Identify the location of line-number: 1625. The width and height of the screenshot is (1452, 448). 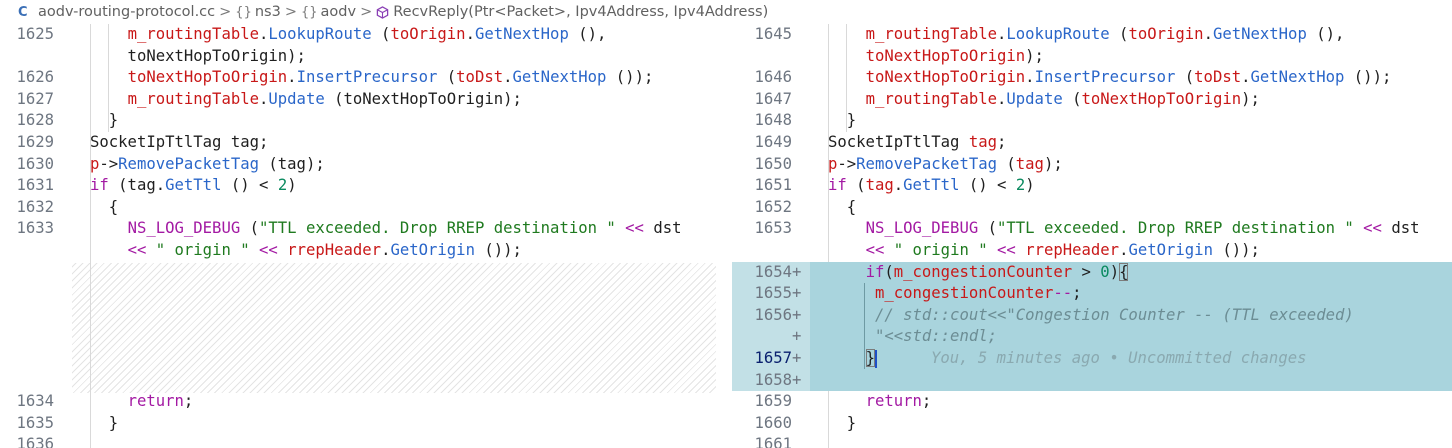
(35, 34).